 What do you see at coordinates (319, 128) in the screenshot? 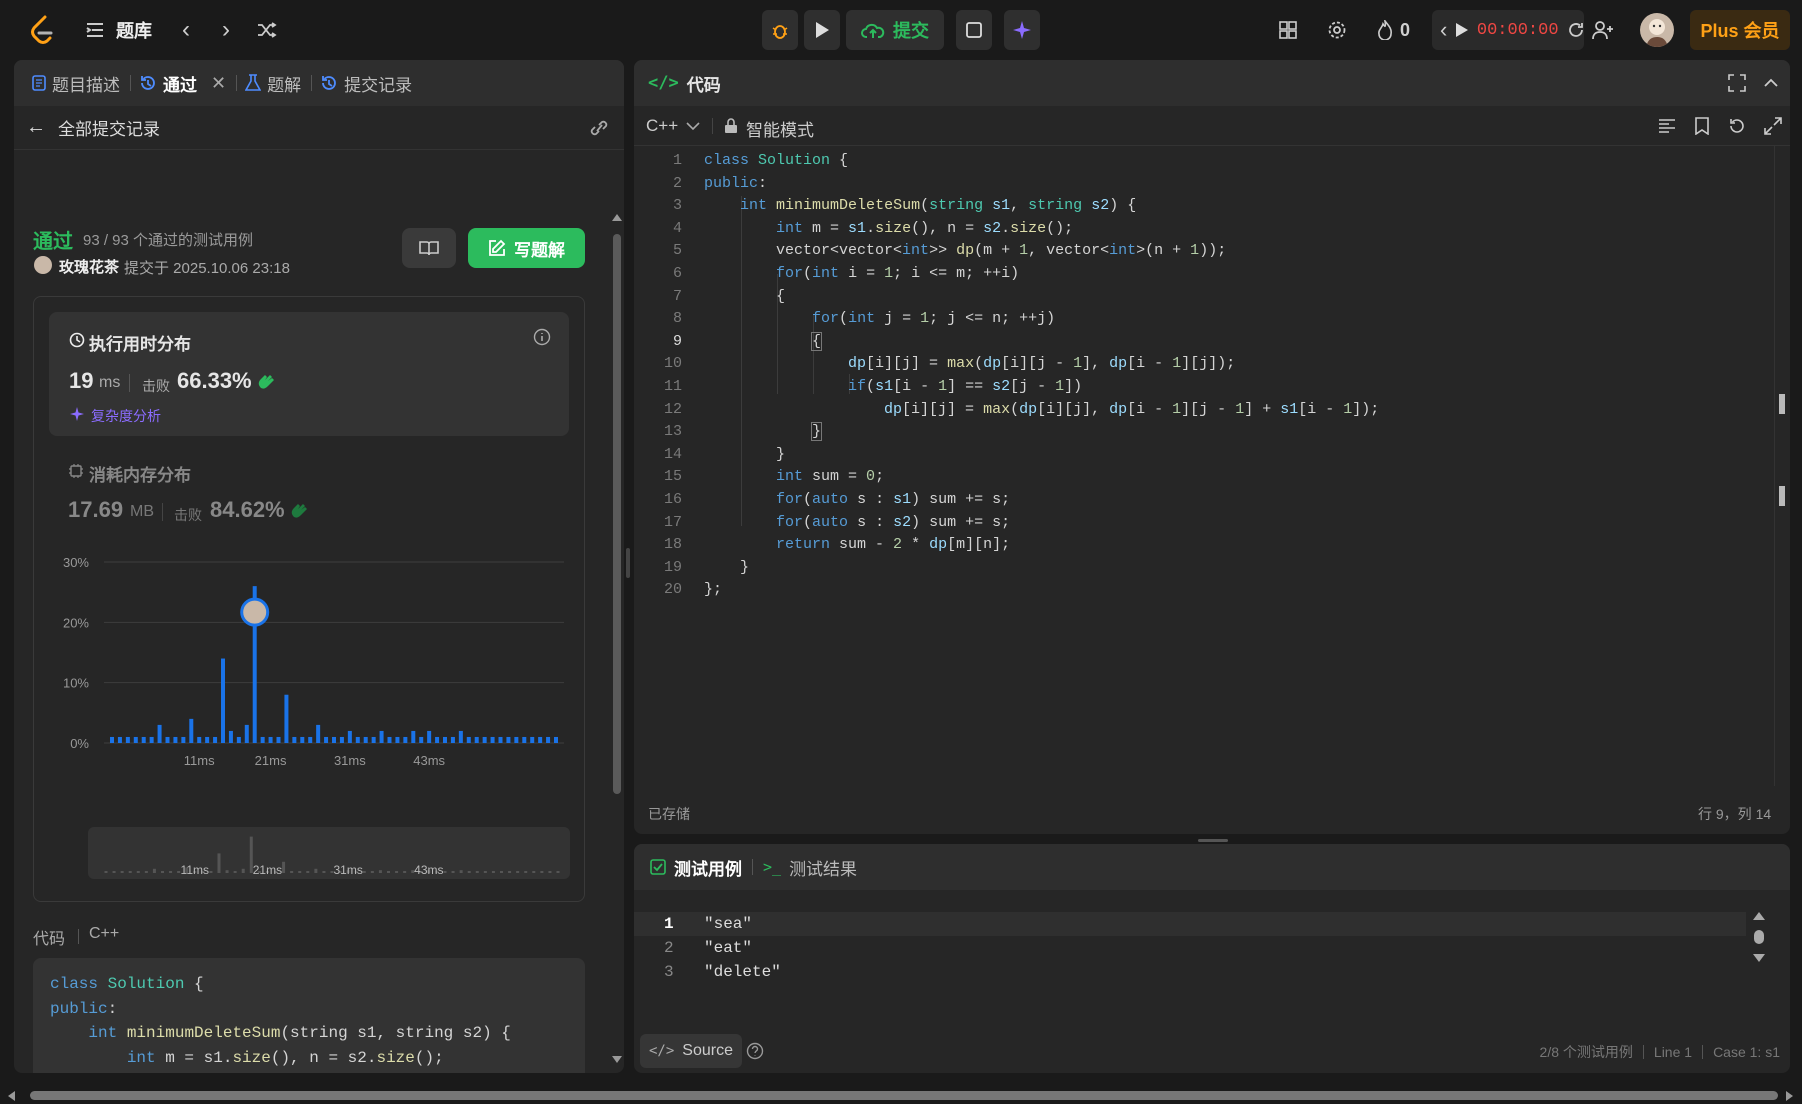
I see `back-bar: ← 全部提交记录` at bounding box center [319, 128].